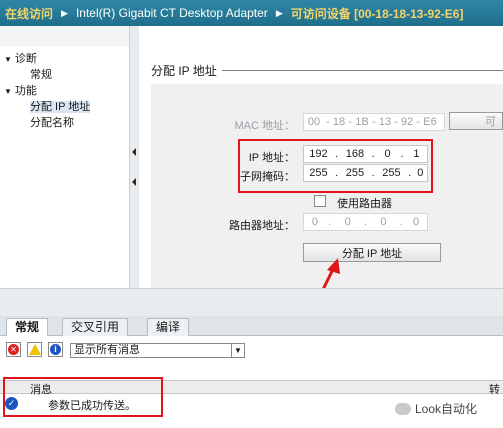 Image resolution: width=503 pixels, height=428 pixels. I want to click on message-filter-select: 显示所有消息 ▼, so click(157, 350).